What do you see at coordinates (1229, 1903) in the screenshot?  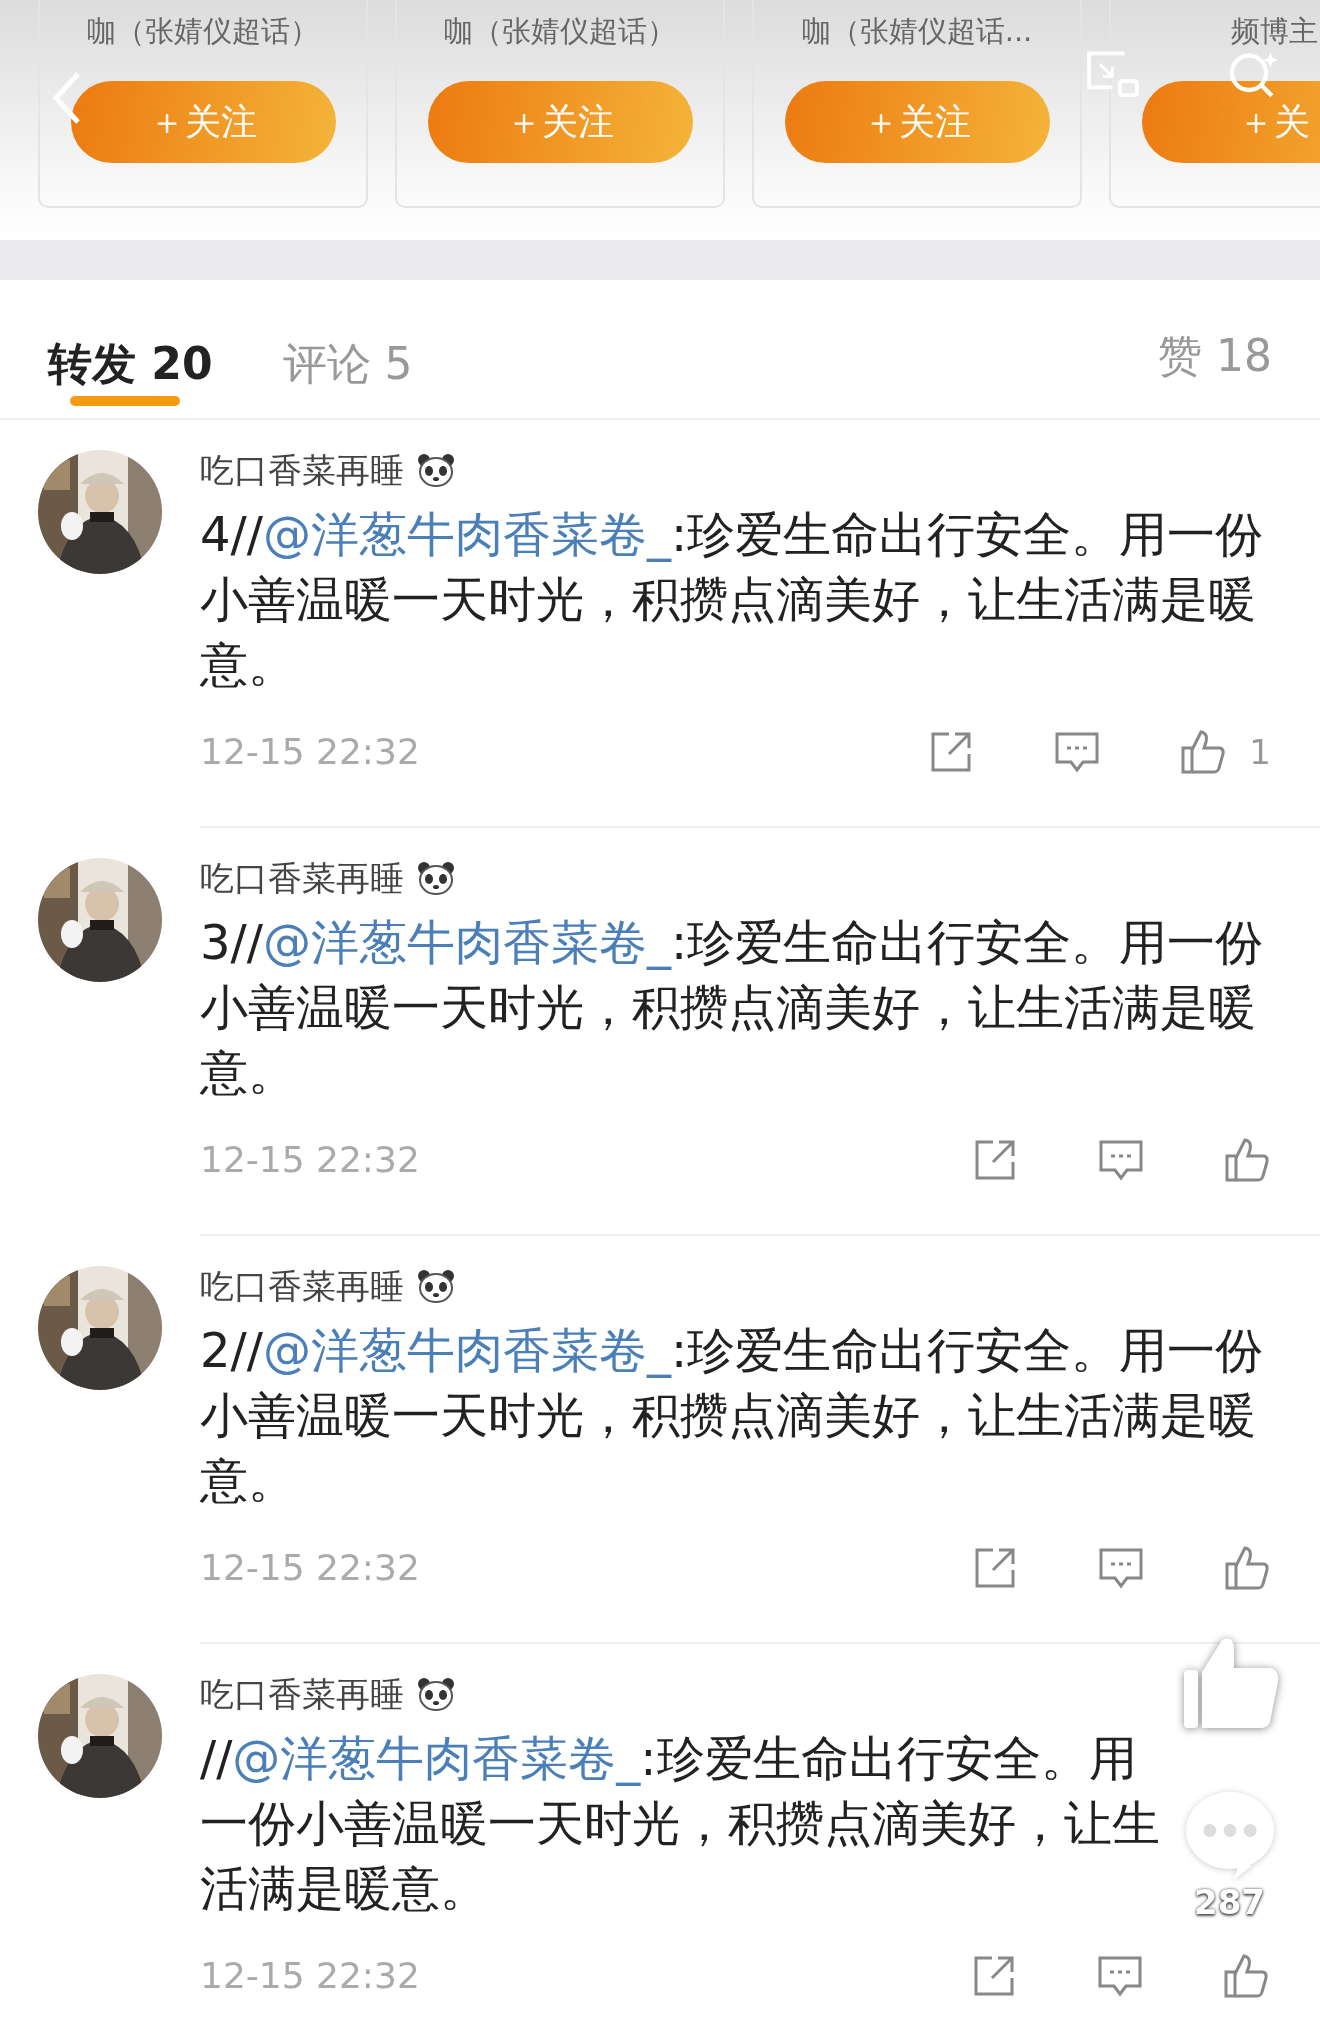 I see `comment-count: 287` at bounding box center [1229, 1903].